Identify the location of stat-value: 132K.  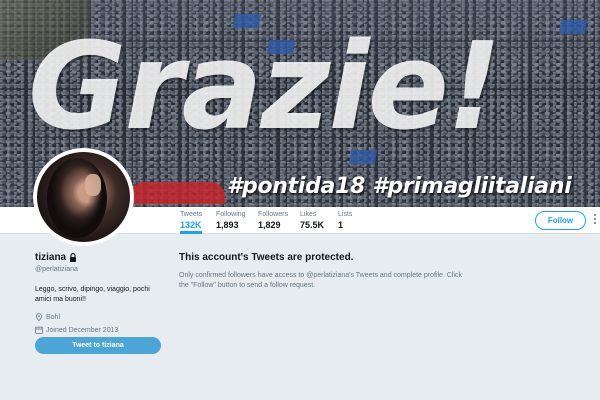
(191, 225).